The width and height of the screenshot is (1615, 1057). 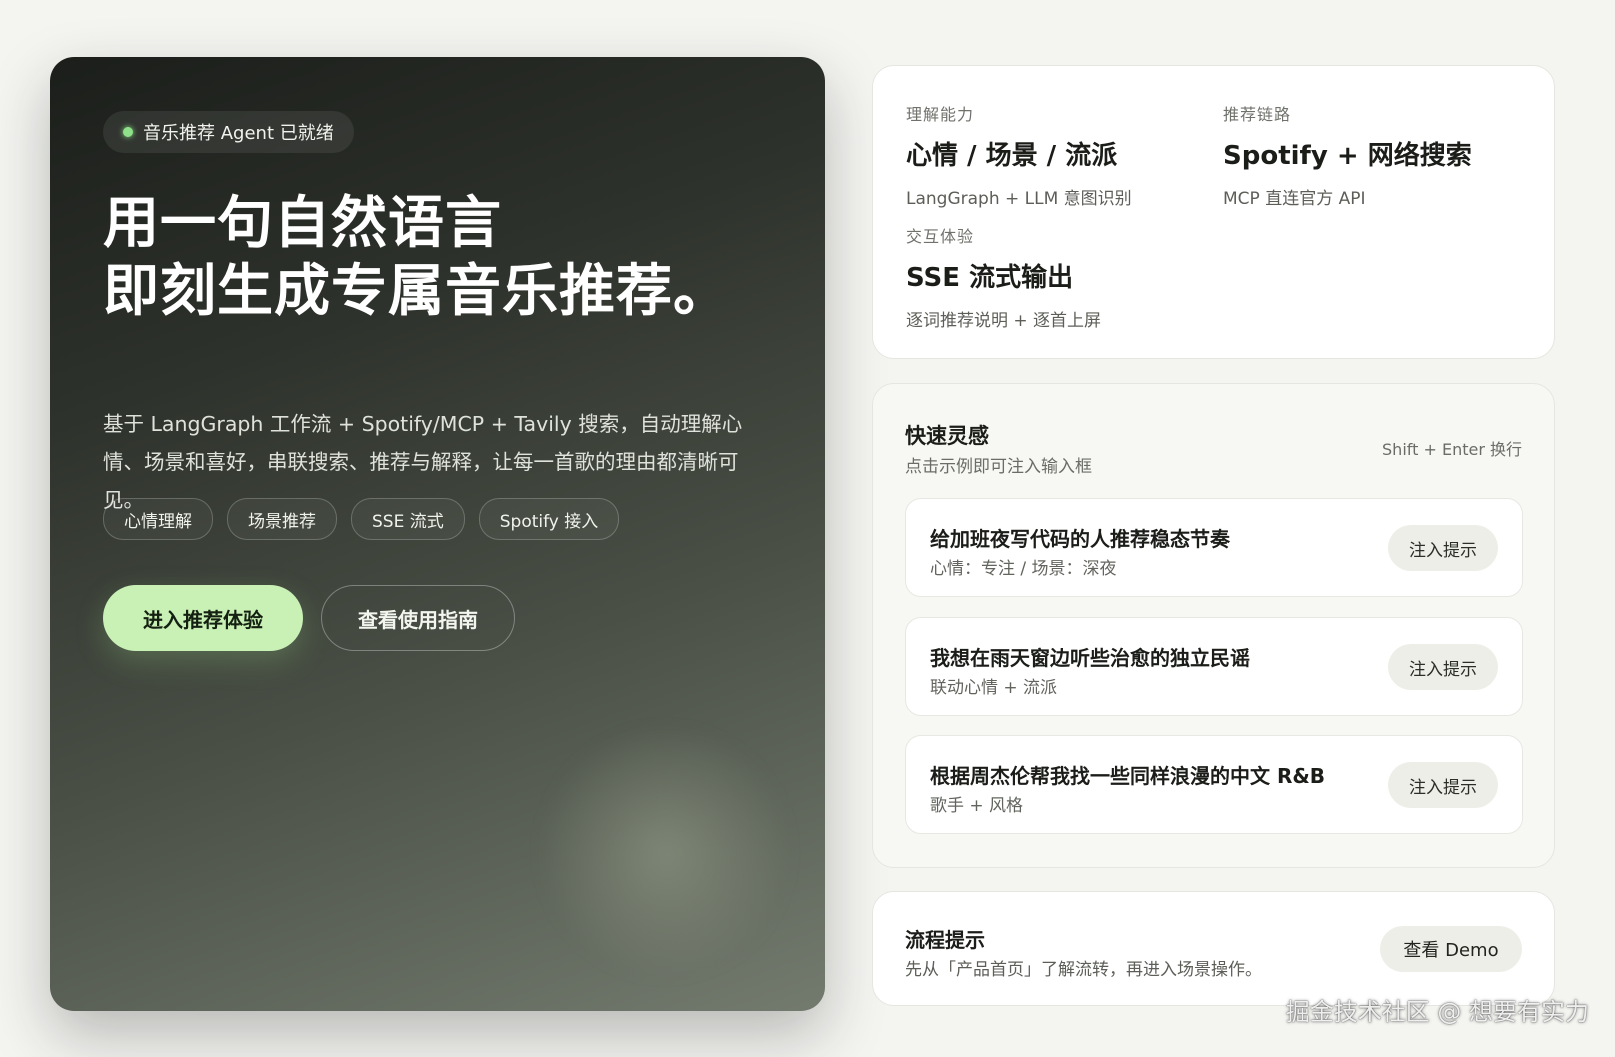 I want to click on hero-glow-decoration, so click(x=665, y=852).